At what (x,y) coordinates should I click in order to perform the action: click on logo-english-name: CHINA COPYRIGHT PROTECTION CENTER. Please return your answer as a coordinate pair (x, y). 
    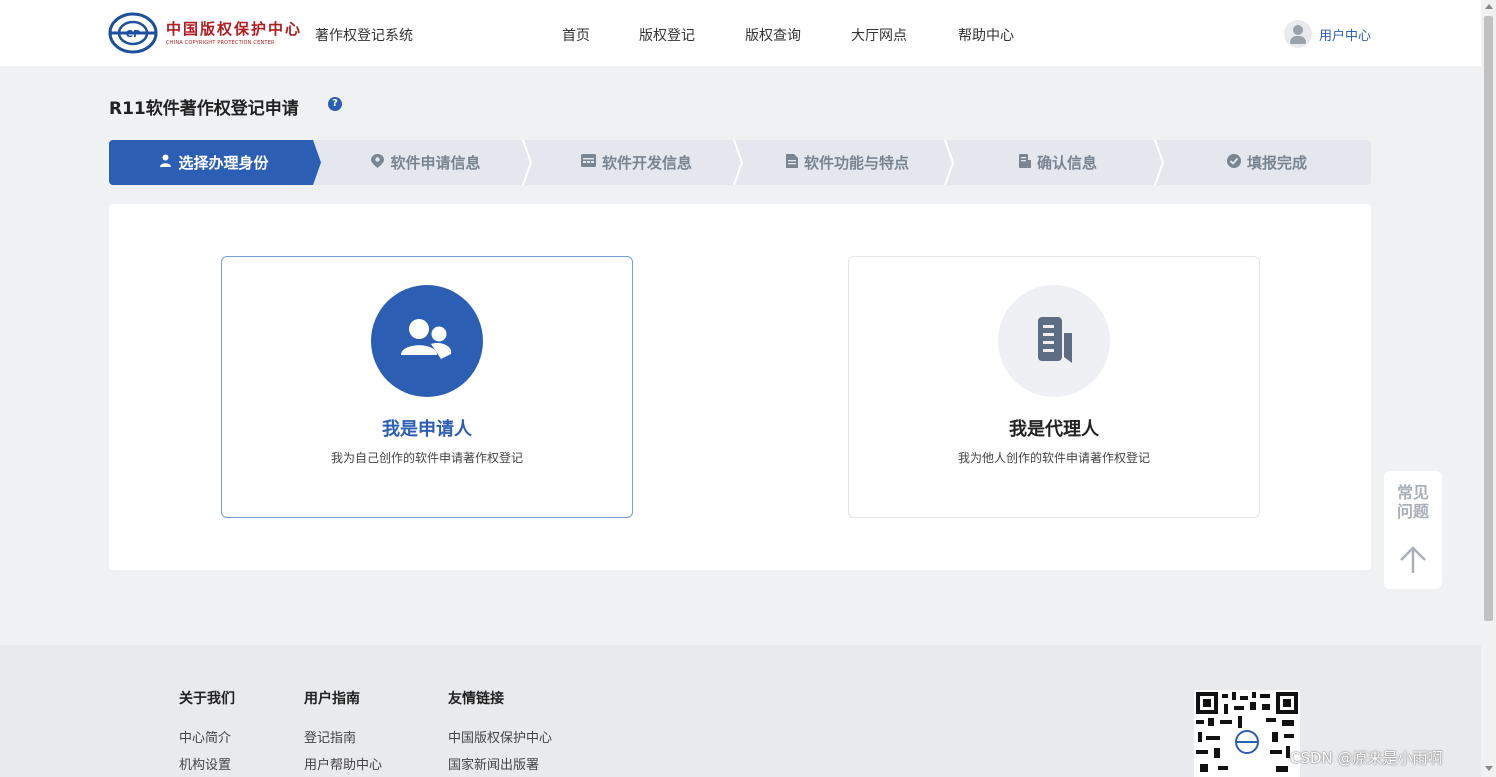
    Looking at the image, I should click on (220, 43).